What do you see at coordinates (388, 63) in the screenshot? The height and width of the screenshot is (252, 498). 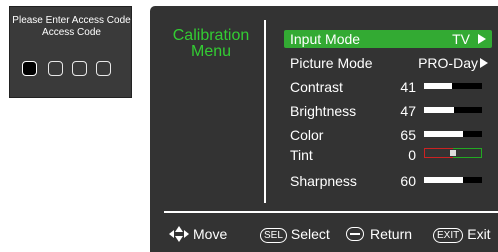 I see `menu-item-picture-mode: Picture Mode PRO-Day` at bounding box center [388, 63].